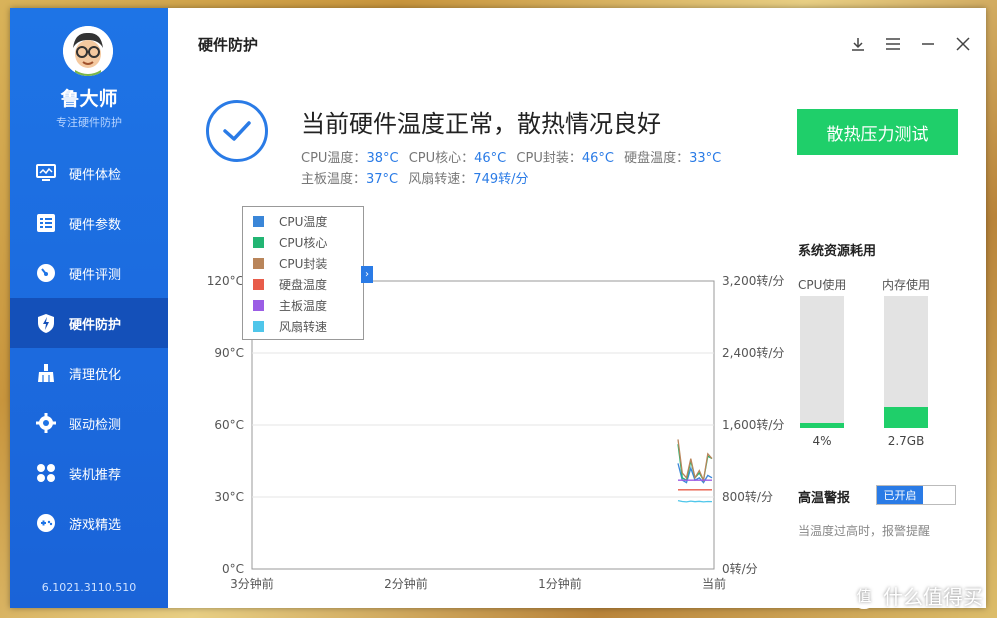 Image resolution: width=997 pixels, height=618 pixels. What do you see at coordinates (501, 179) in the screenshot?
I see `fan-speed-value: 749转/分` at bounding box center [501, 179].